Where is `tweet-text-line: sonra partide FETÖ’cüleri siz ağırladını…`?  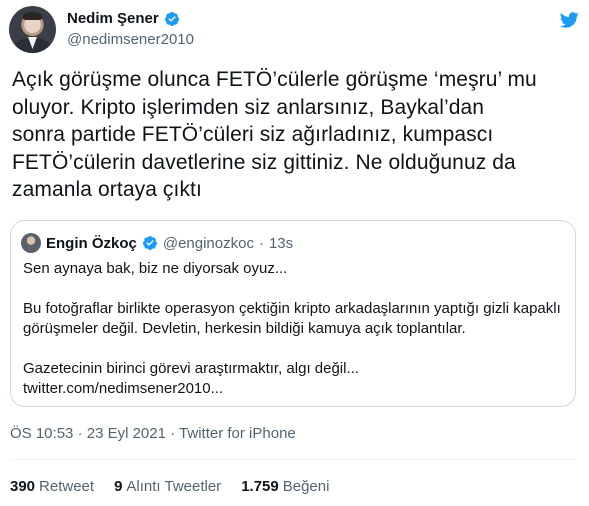
tweet-text-line: sonra partide FETÖ’cüleri siz ağırladını… is located at coordinates (253, 134).